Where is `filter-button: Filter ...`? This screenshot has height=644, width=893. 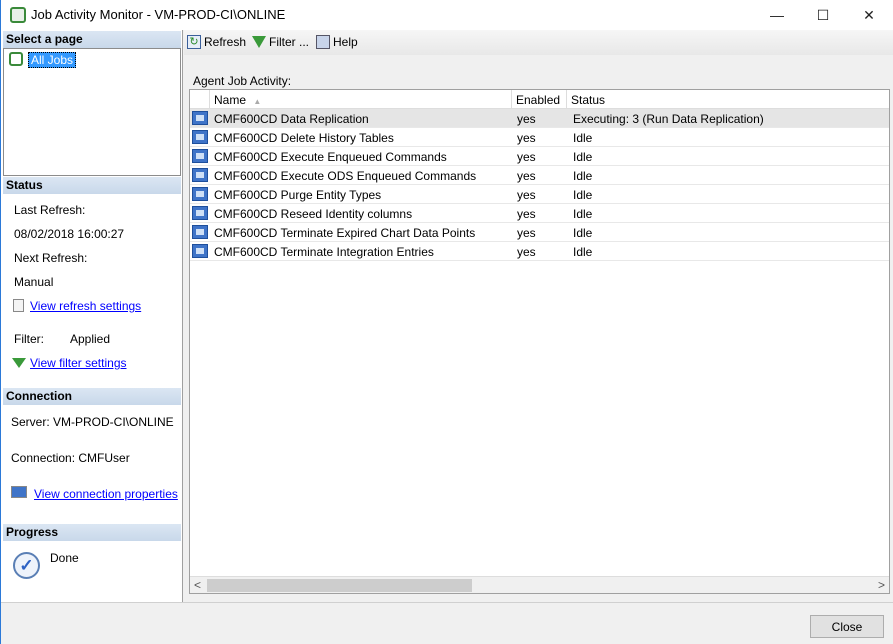
filter-button: Filter ... is located at coordinates (280, 42).